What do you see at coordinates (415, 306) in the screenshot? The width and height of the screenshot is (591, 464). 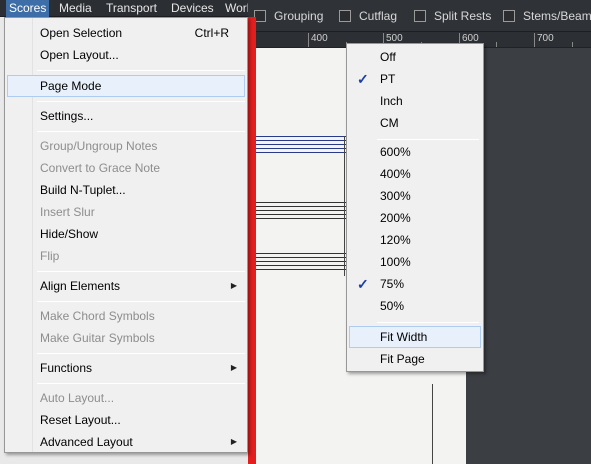 I see `zoom-item-50: 50%` at bounding box center [415, 306].